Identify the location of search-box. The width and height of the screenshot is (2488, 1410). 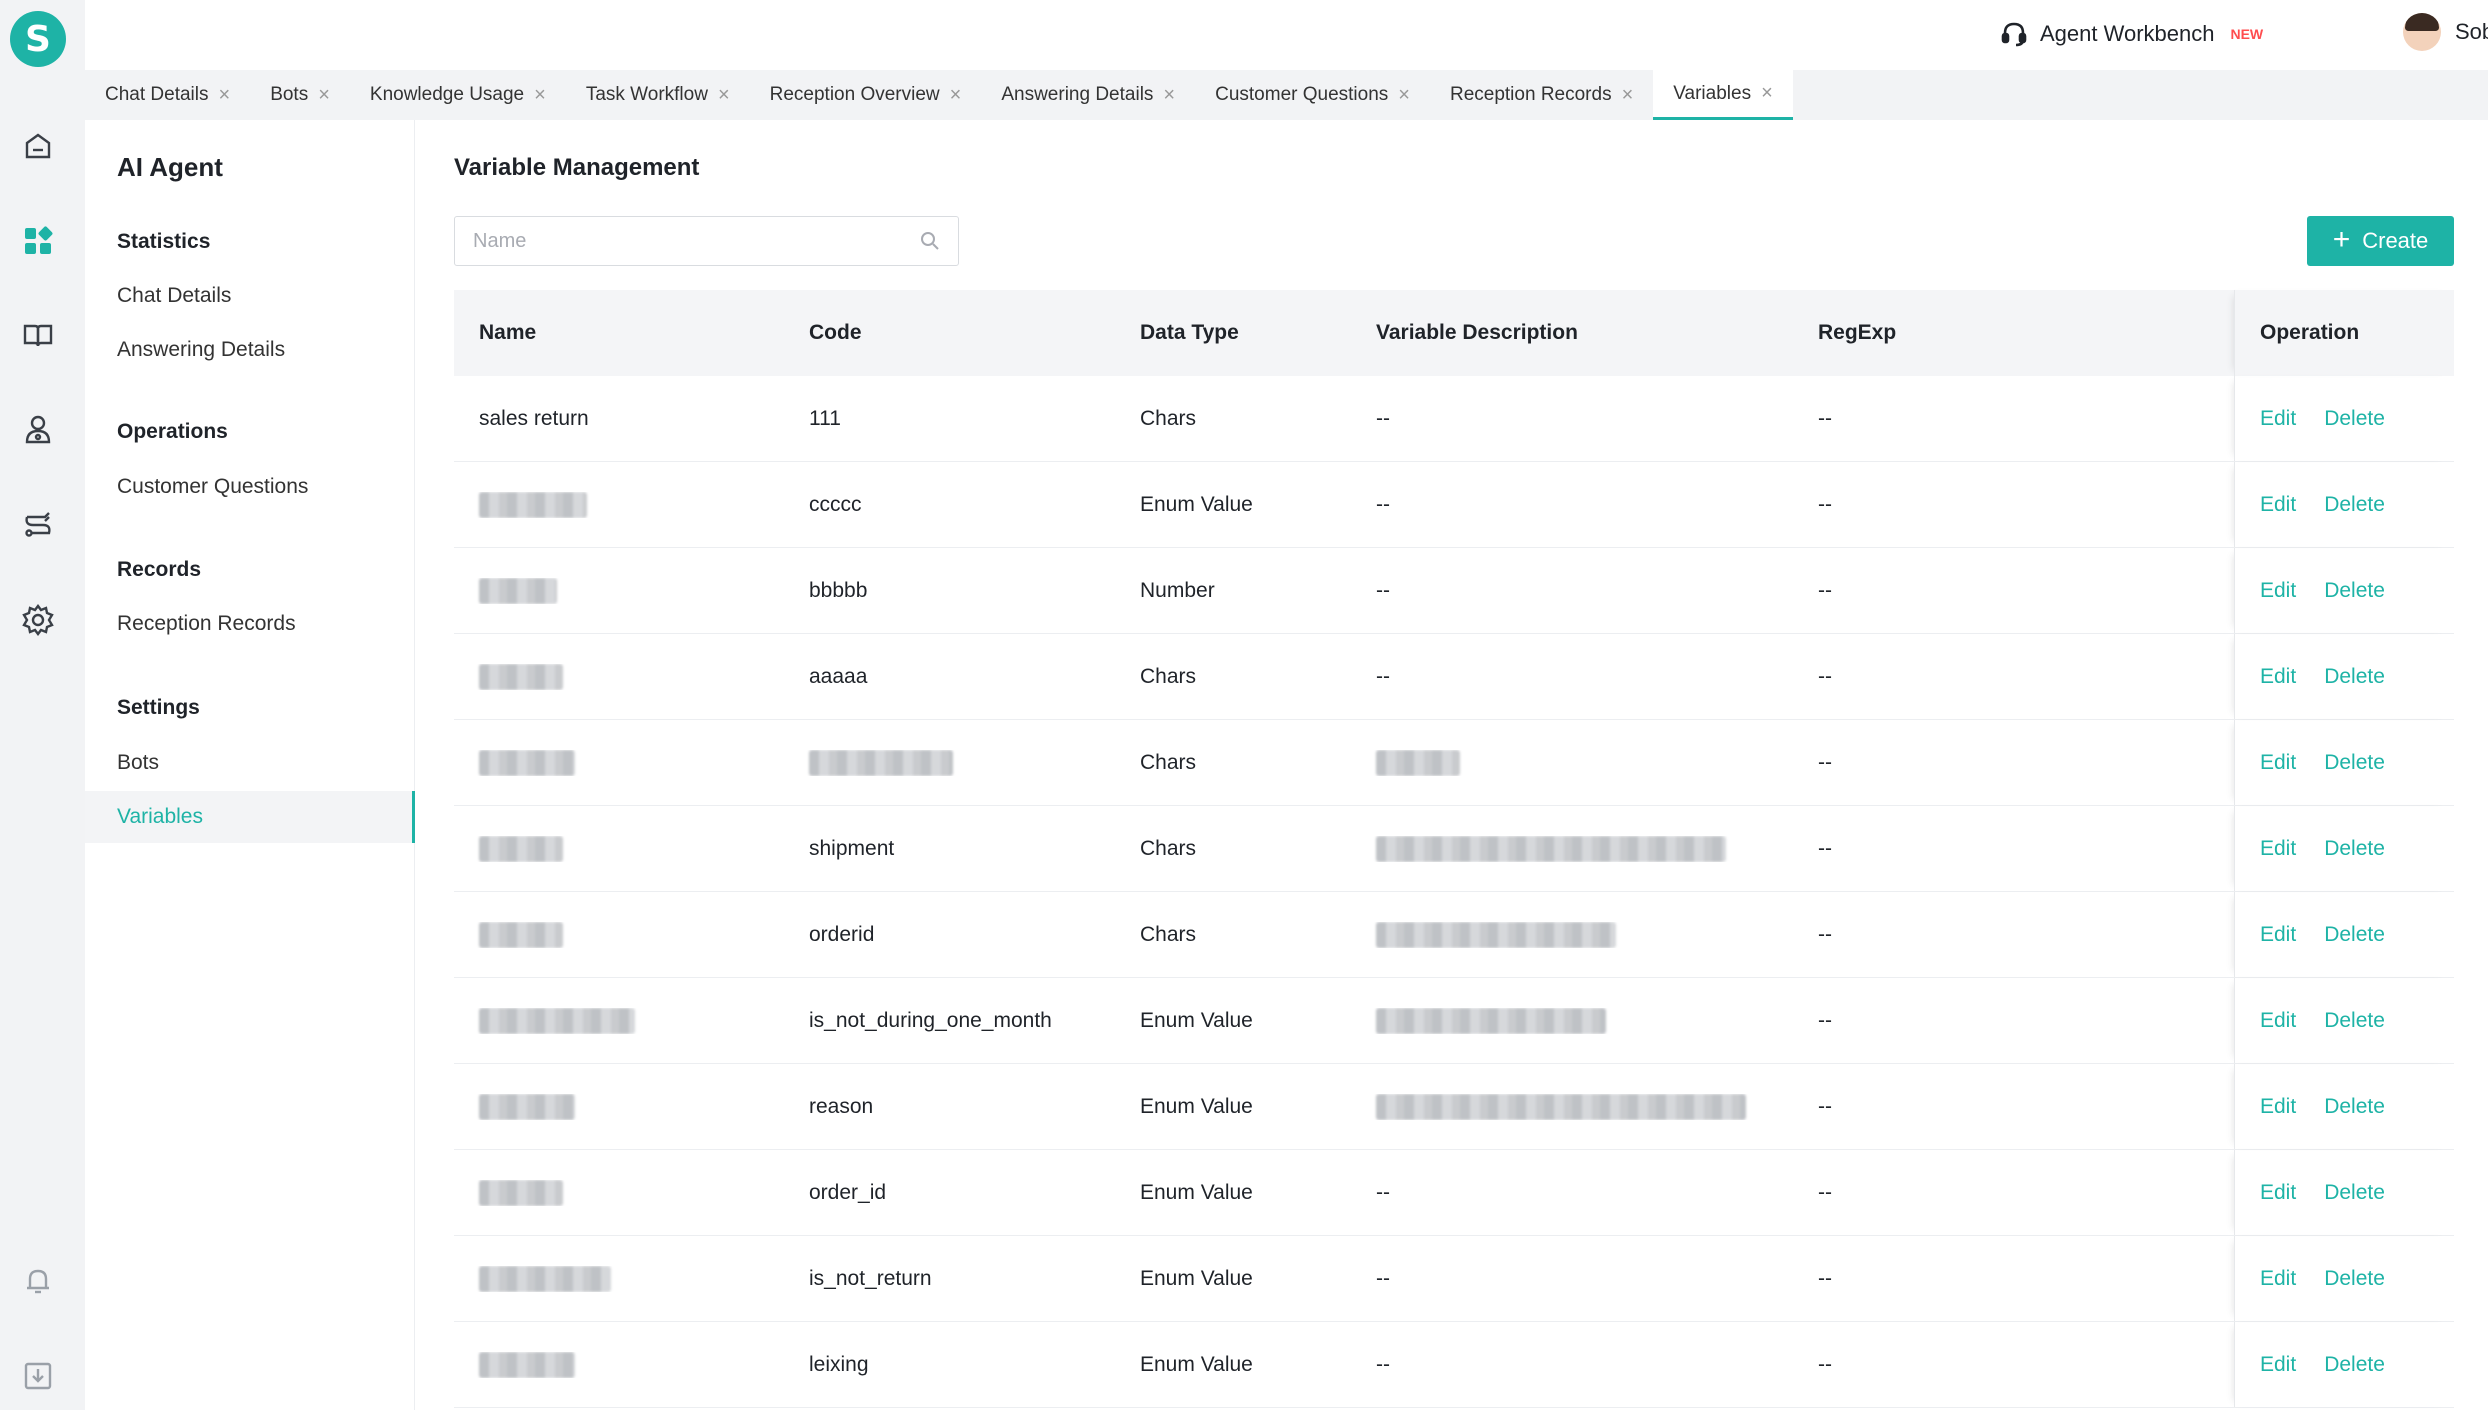
(706, 241).